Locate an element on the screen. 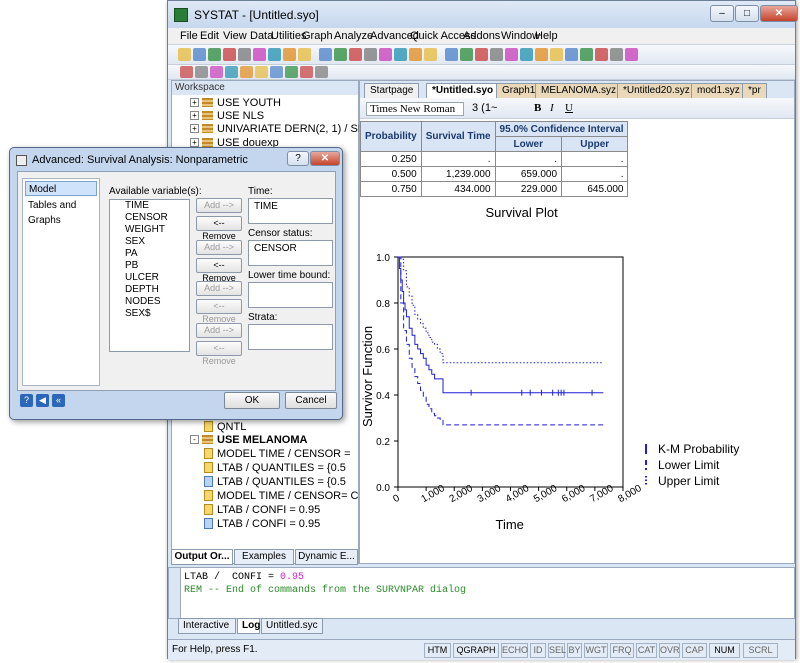 The height and width of the screenshot is (663, 800). time-field: TIME is located at coordinates (290, 211).